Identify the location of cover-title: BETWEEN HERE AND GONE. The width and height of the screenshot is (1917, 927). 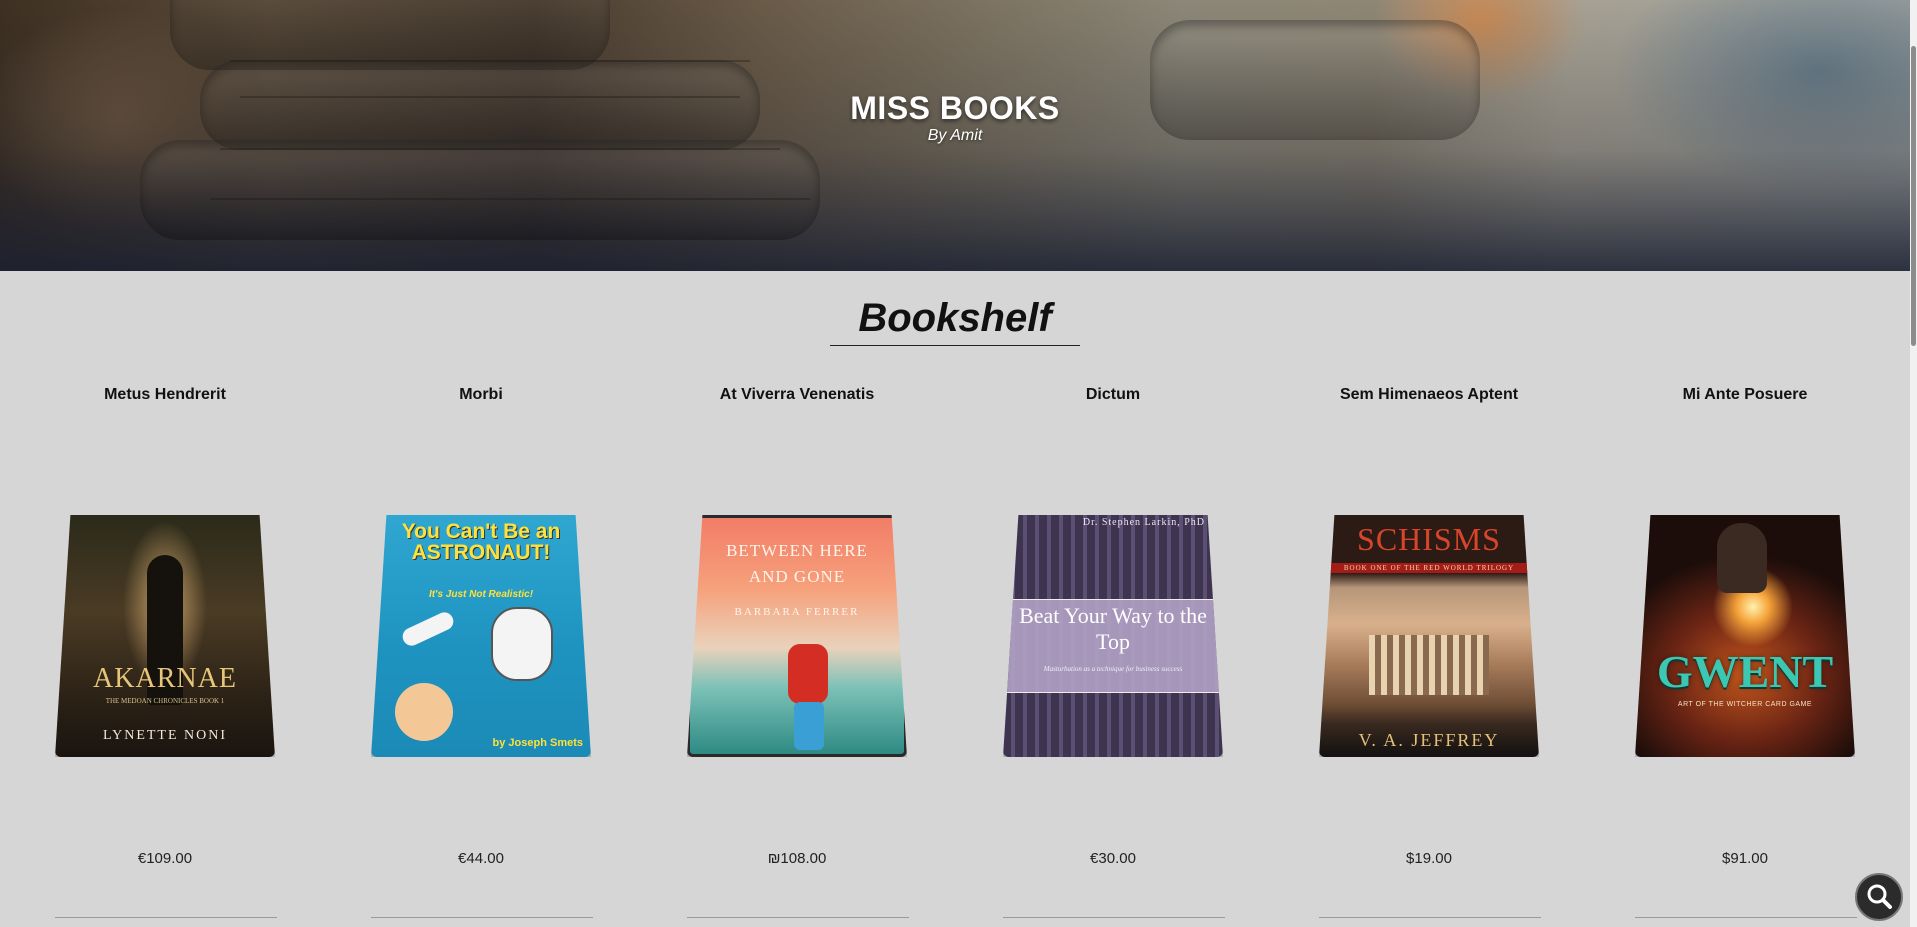
(797, 563).